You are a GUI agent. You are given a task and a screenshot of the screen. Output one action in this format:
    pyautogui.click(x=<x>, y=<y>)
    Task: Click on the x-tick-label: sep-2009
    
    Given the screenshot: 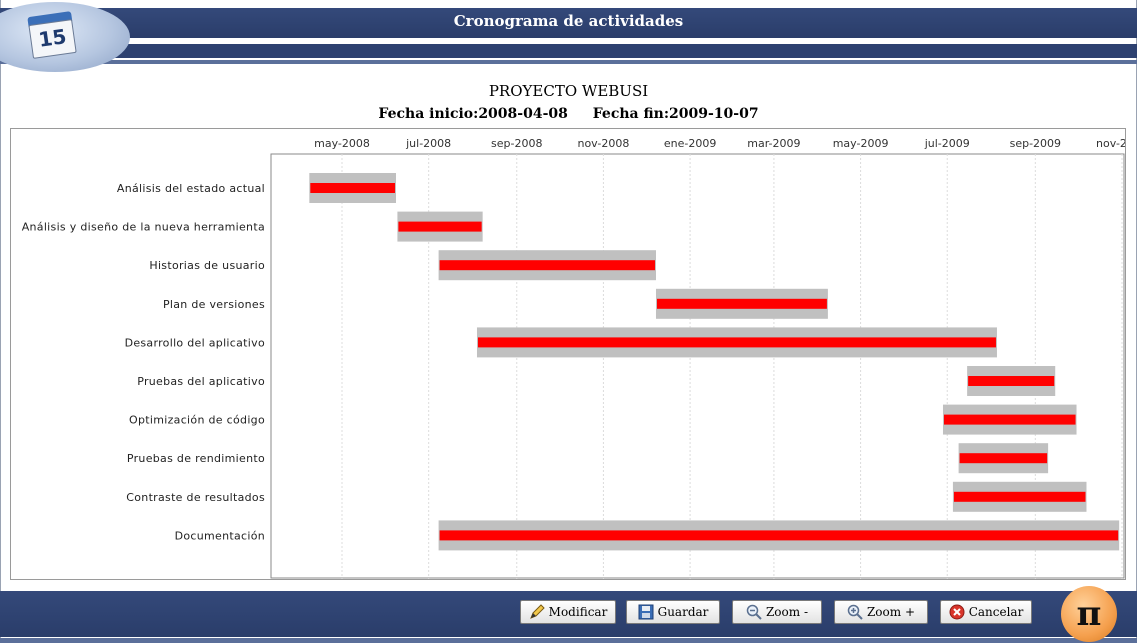 What is the action you would take?
    pyautogui.click(x=1035, y=143)
    